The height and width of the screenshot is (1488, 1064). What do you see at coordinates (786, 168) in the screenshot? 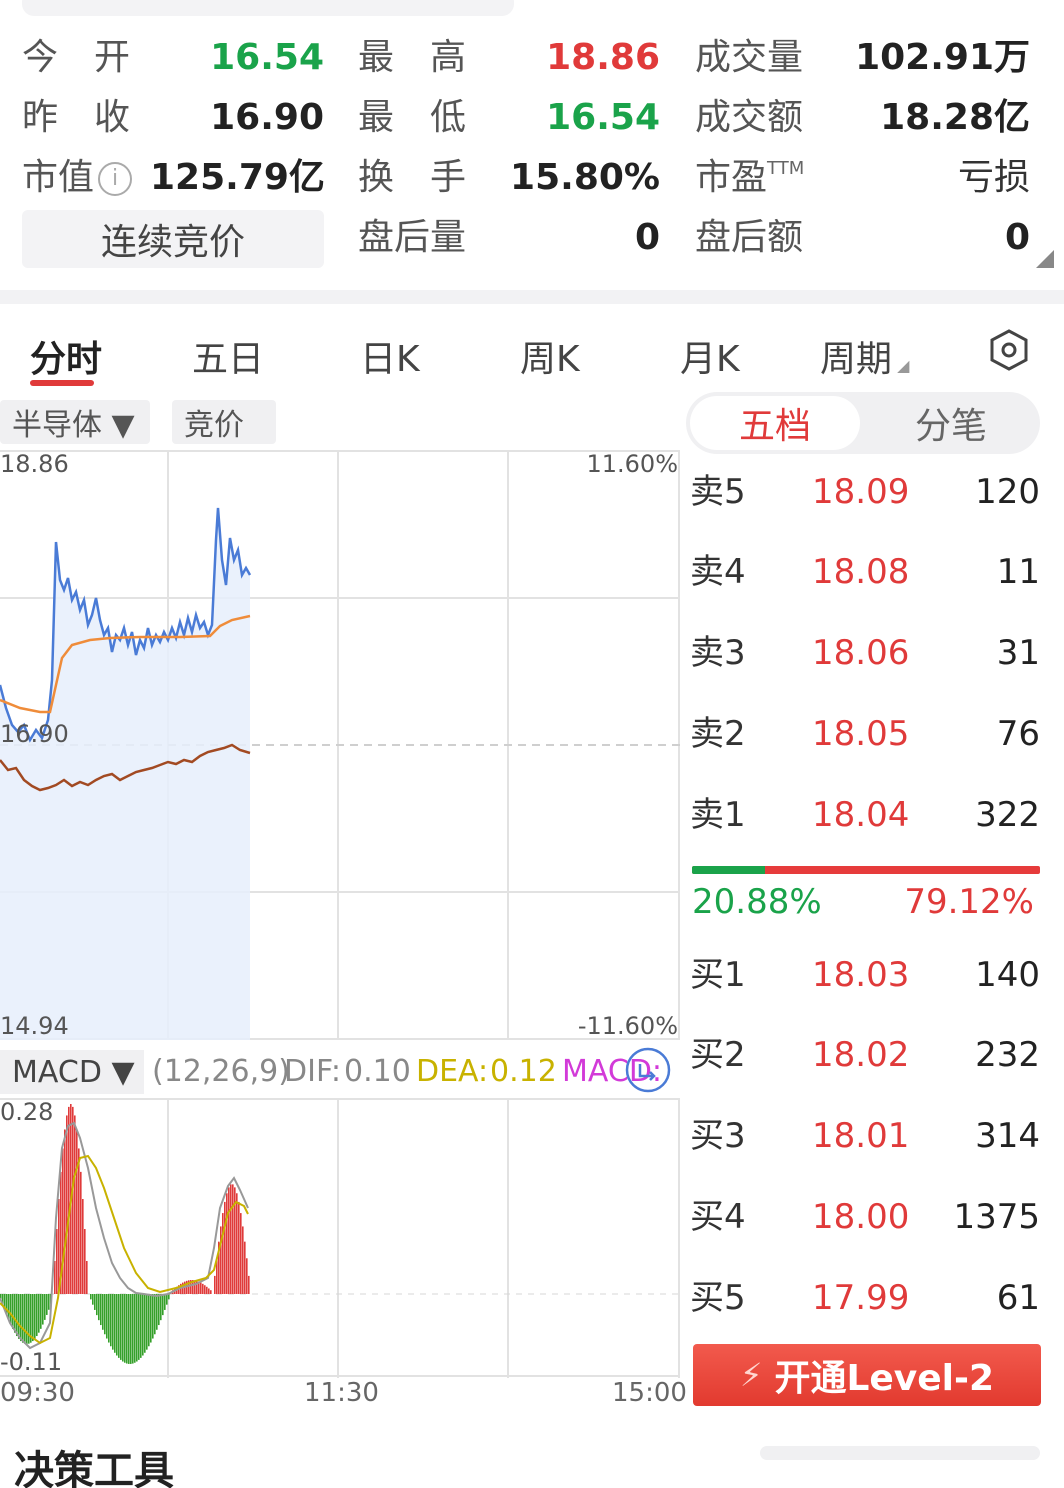
I see `pe-ttm-sup: TTM` at bounding box center [786, 168].